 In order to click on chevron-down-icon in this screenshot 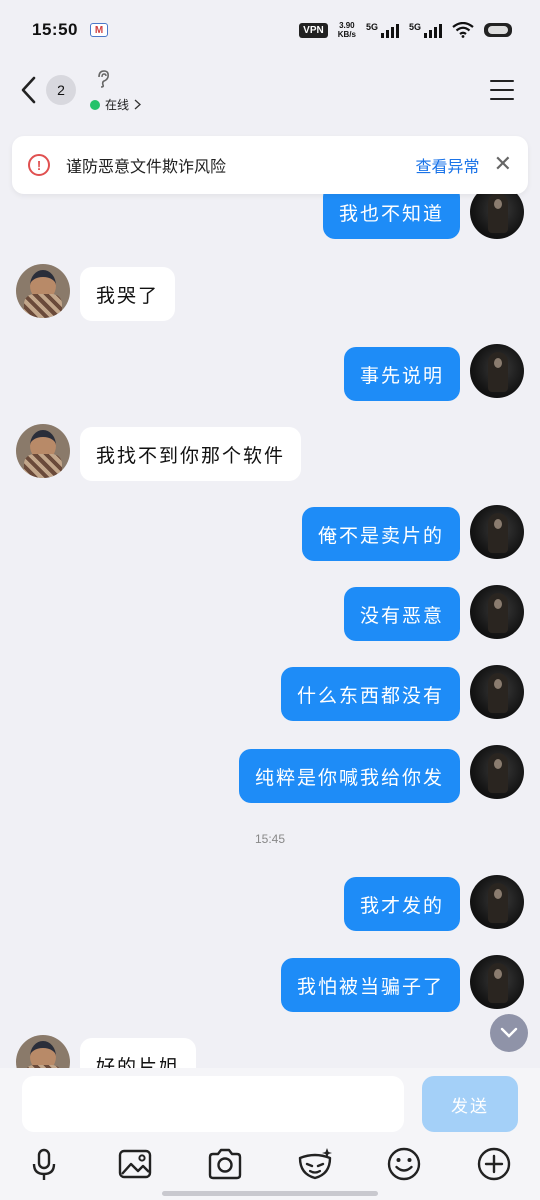, I will do `click(509, 1032)`.